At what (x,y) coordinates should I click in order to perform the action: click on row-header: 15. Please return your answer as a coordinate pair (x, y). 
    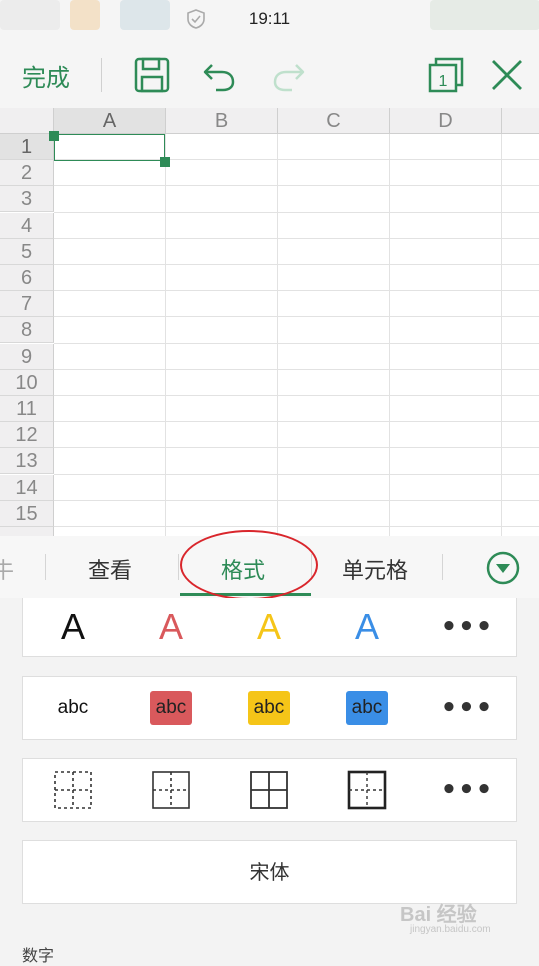
    Looking at the image, I should click on (27, 513).